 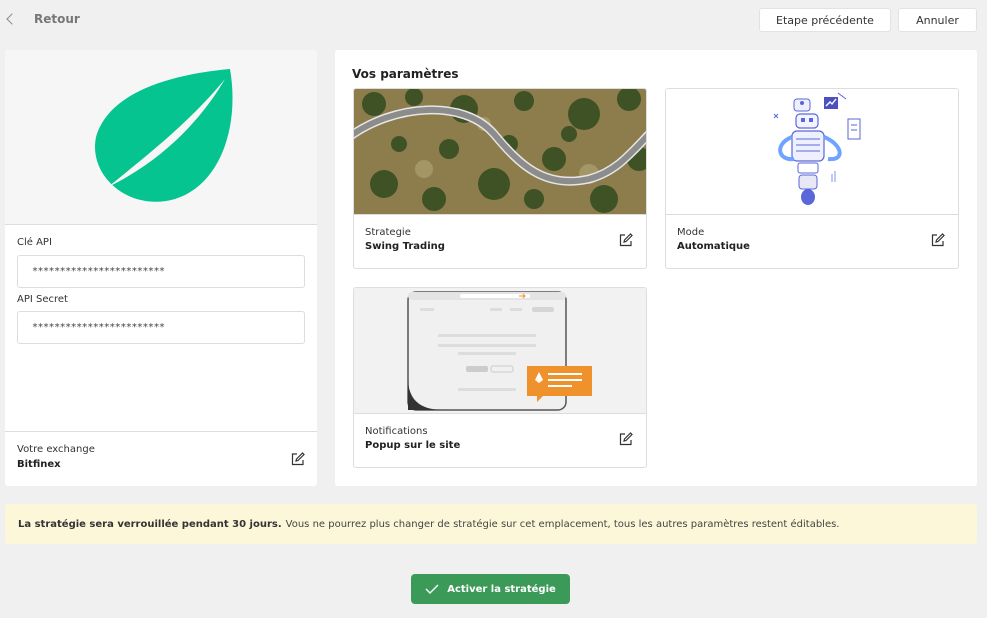 I want to click on back-link: Retour, so click(x=43, y=19).